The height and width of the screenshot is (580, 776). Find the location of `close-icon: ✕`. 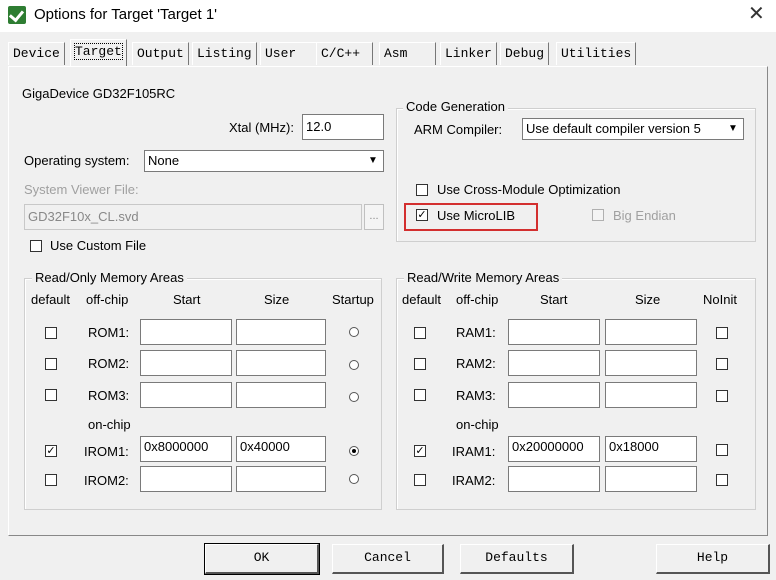

close-icon: ✕ is located at coordinates (756, 14).